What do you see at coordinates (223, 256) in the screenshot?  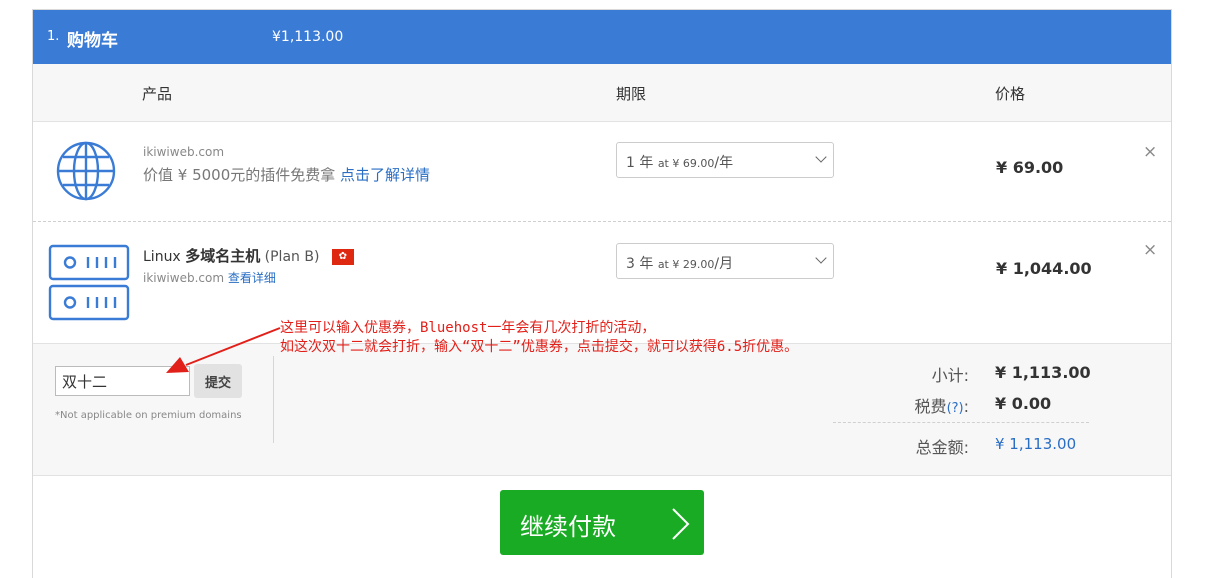 I see `hosting-name: 多域名主机` at bounding box center [223, 256].